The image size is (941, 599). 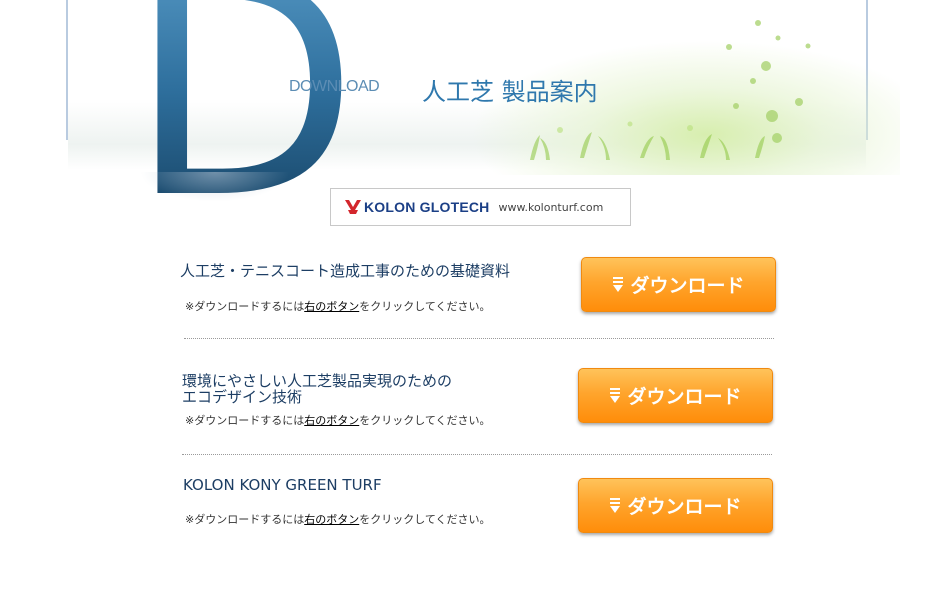 I want to click on kolon-logo-banner: KOLON GLOTECH www.kolonturf.com, so click(x=480, y=207).